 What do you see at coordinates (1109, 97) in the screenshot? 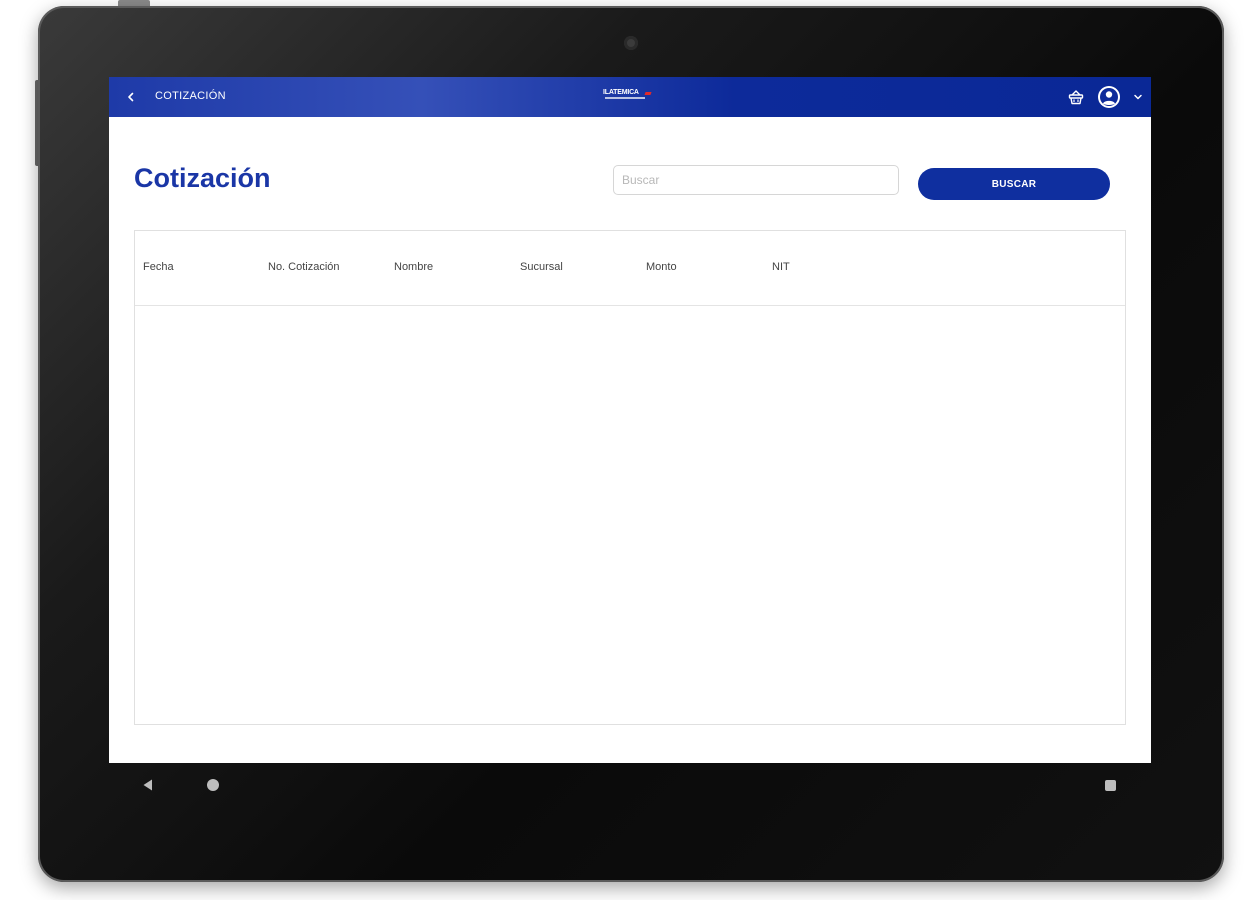
I see `account-circle-icon` at bounding box center [1109, 97].